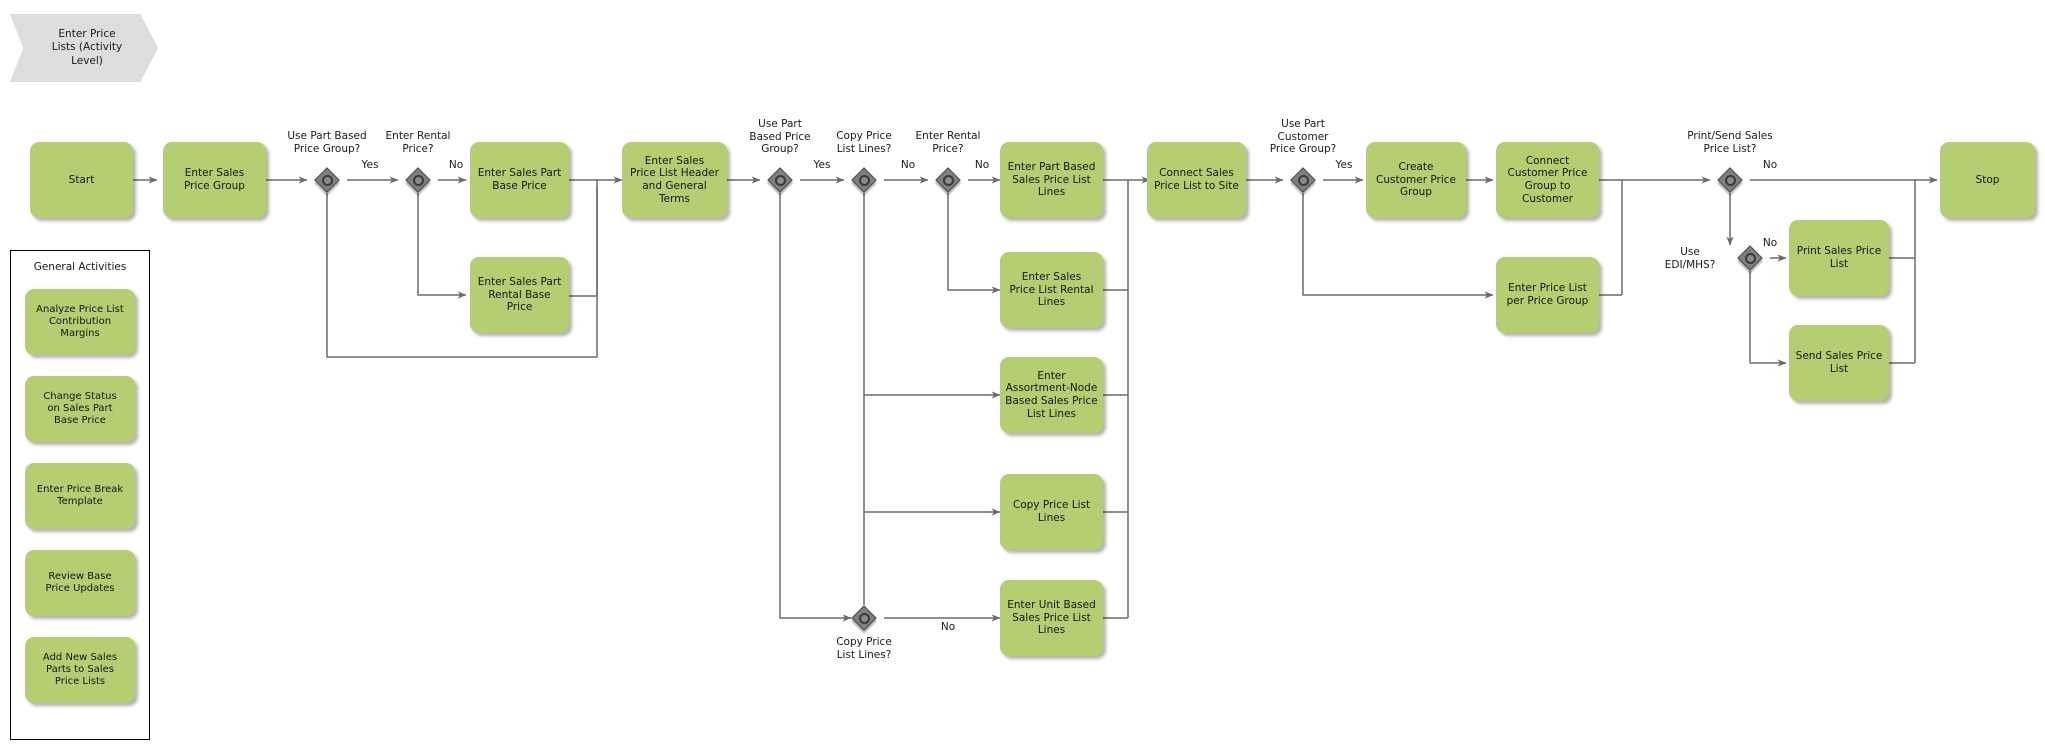  I want to click on task-label: Create Customer Price Group, so click(1416, 180).